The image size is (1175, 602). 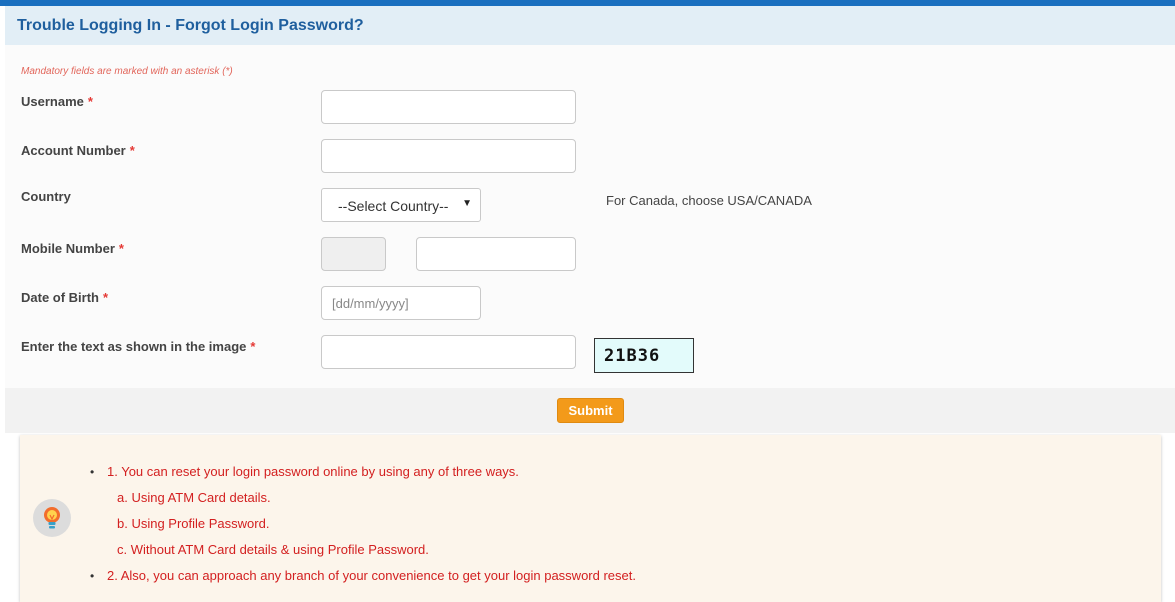 What do you see at coordinates (46, 196) in the screenshot?
I see `country-label: Country` at bounding box center [46, 196].